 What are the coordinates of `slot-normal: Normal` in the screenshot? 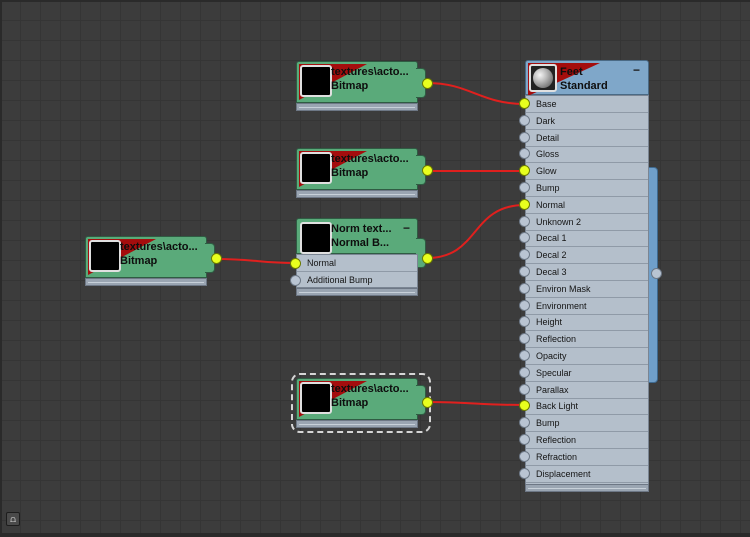 It's located at (357, 263).